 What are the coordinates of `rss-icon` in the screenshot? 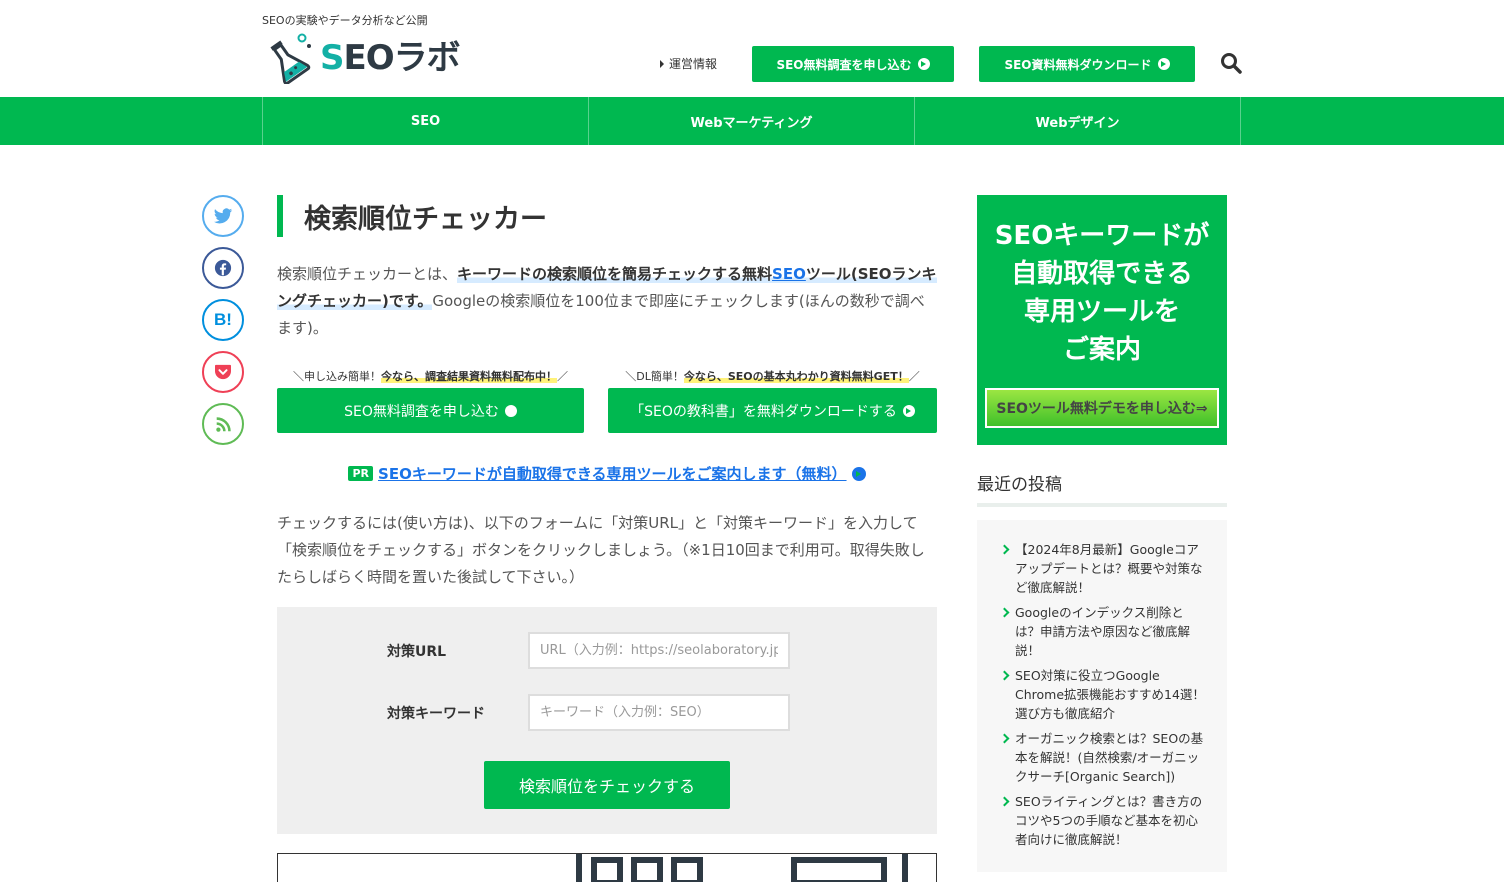 It's located at (223, 424).